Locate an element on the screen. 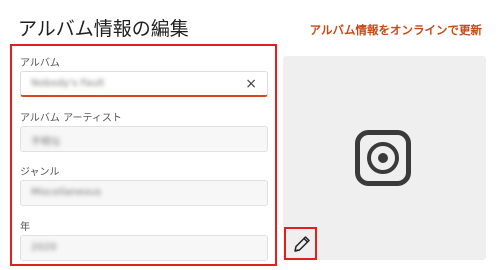 The width and height of the screenshot is (500, 270). year-value: 2020 is located at coordinates (44, 247).